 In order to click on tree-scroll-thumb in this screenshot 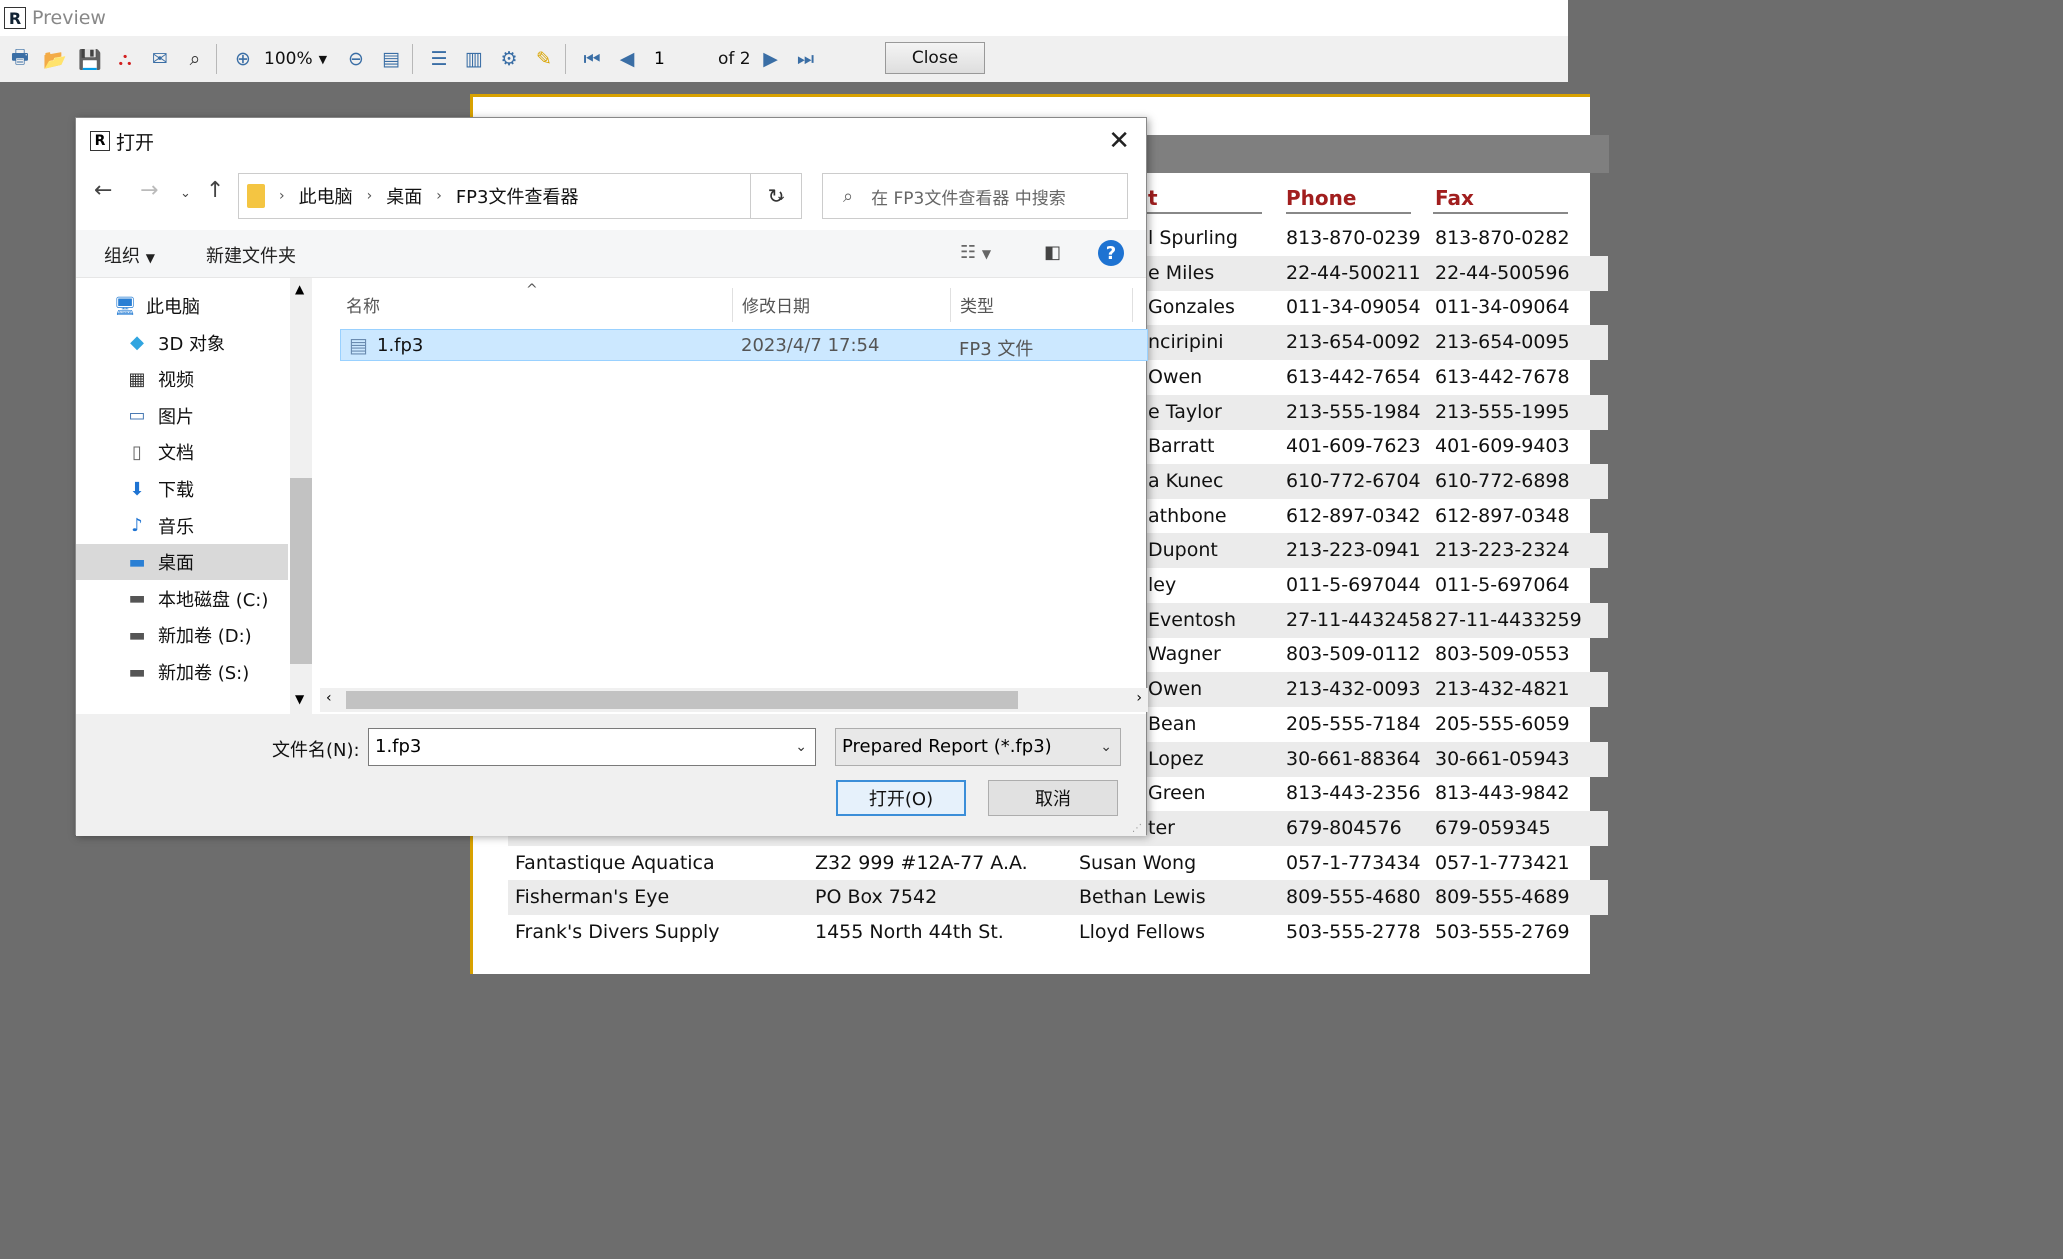, I will do `click(301, 571)`.